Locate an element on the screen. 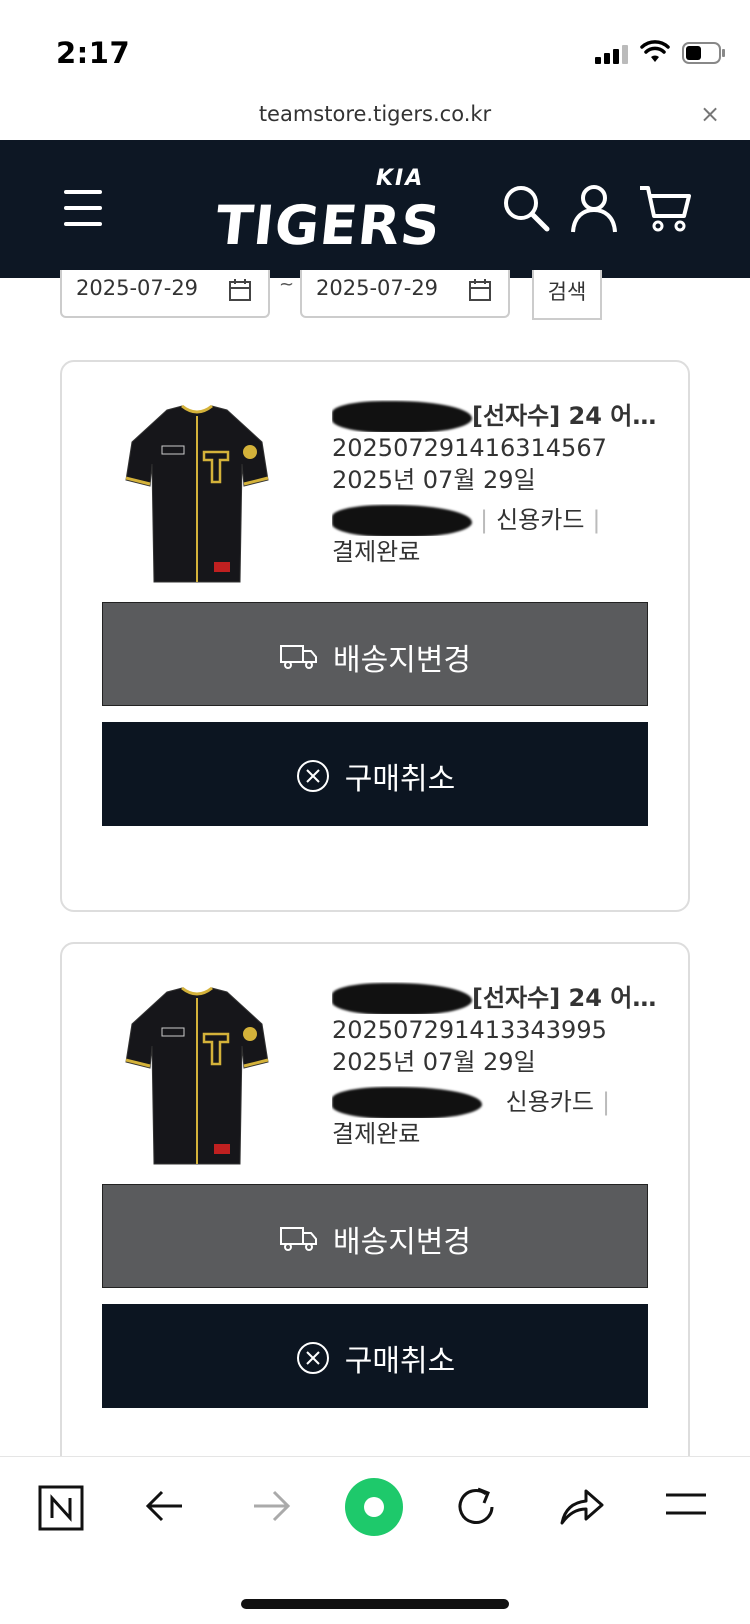 This screenshot has height=1624, width=750. order-number: 202507291416314567 is located at coordinates (469, 448).